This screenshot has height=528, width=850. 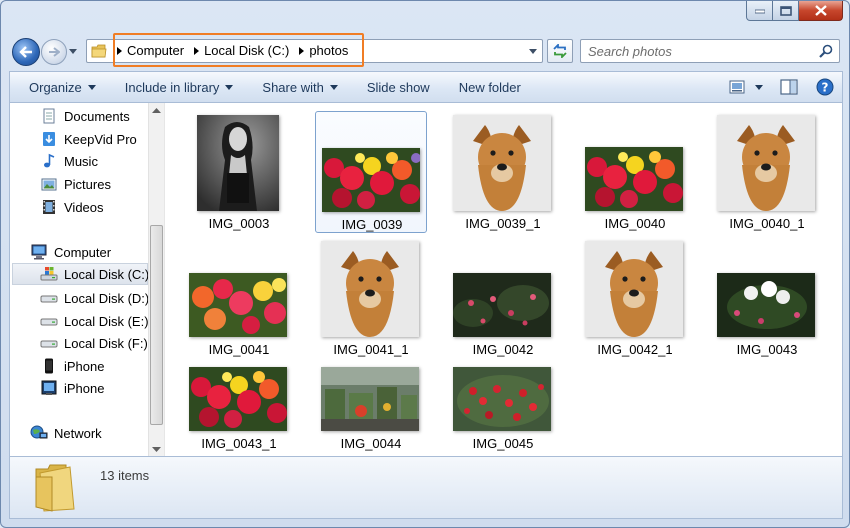 I want to click on file-name: IMG_0044, so click(x=371, y=443).